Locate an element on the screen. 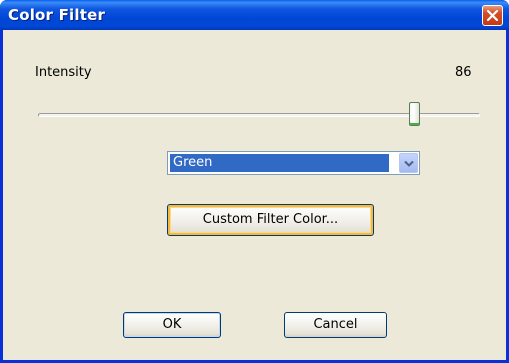 The width and height of the screenshot is (509, 363). close-button is located at coordinates (492, 15).